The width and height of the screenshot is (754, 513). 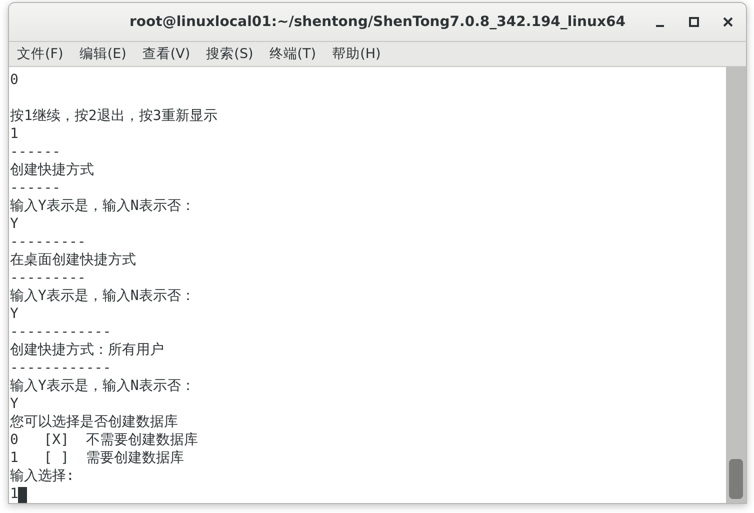 I want to click on menu-item: 编辑(E), so click(x=107, y=53).